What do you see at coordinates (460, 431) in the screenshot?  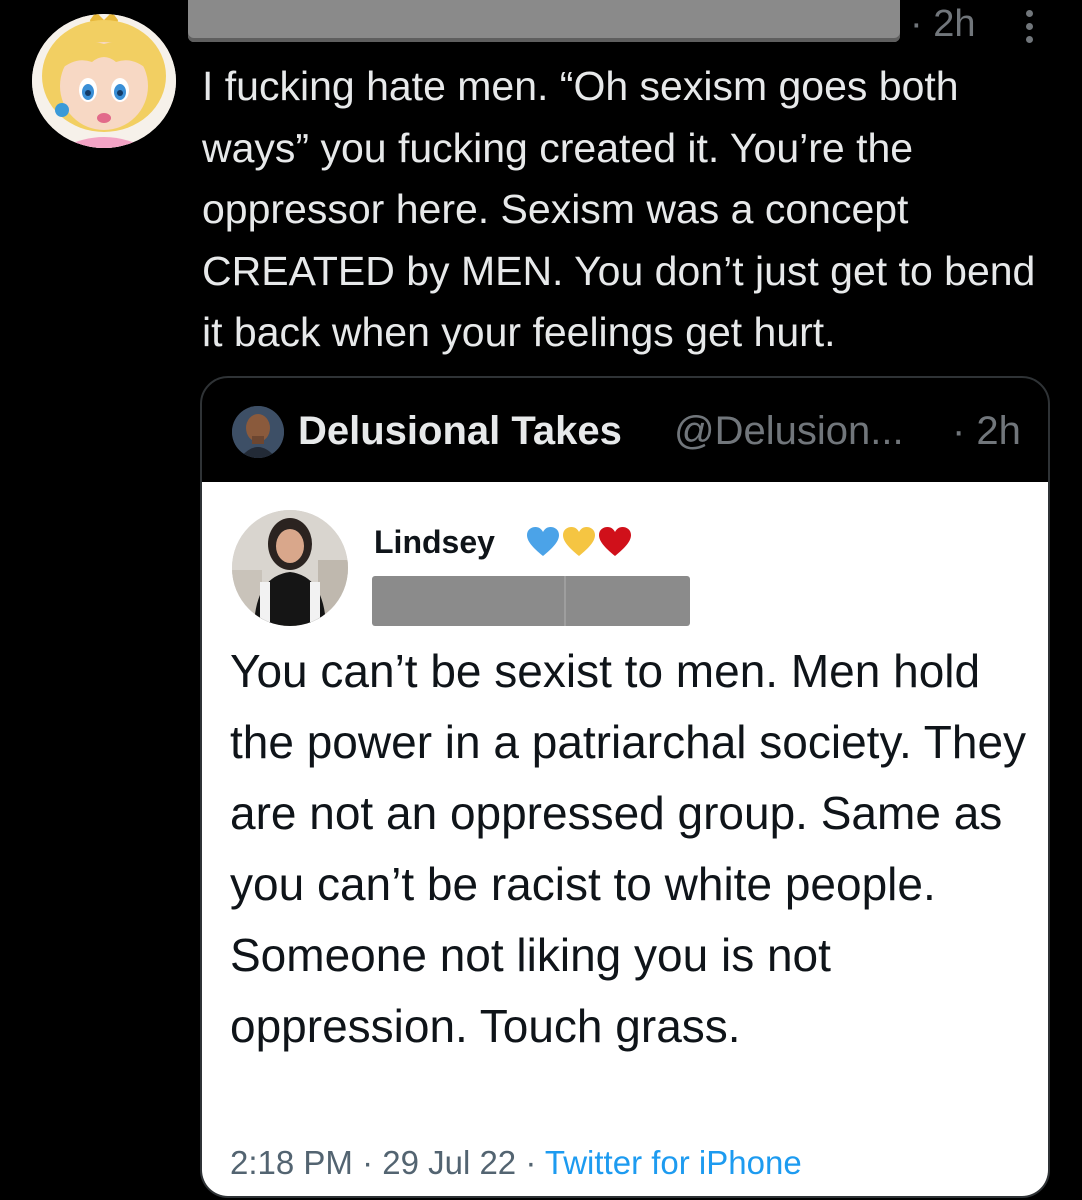 I see `quote-display-name: Delusional Takes` at bounding box center [460, 431].